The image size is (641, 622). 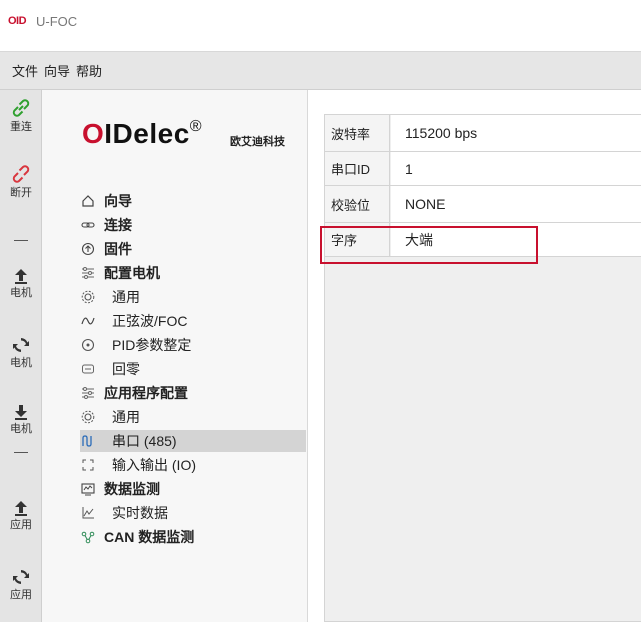 What do you see at coordinates (25, 70) in the screenshot?
I see `menu-file: 文件` at bounding box center [25, 70].